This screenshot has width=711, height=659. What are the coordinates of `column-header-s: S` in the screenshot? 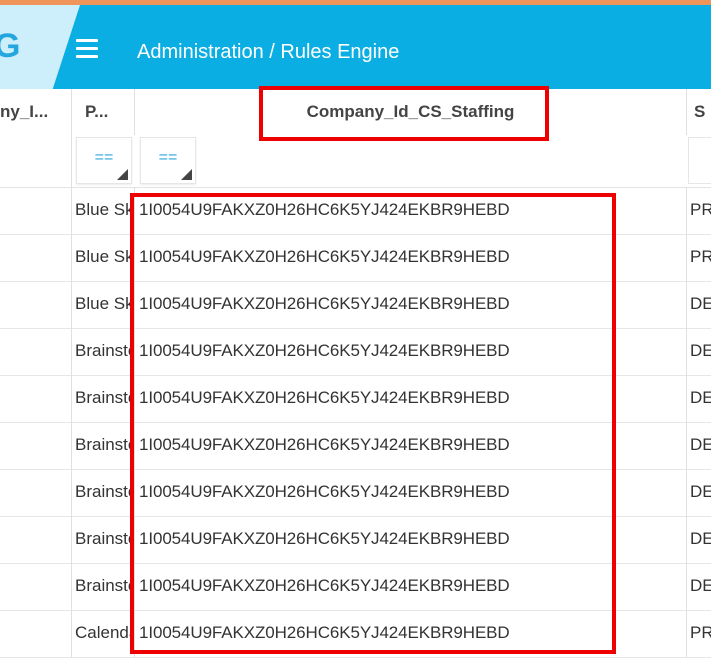 It's located at (699, 112).